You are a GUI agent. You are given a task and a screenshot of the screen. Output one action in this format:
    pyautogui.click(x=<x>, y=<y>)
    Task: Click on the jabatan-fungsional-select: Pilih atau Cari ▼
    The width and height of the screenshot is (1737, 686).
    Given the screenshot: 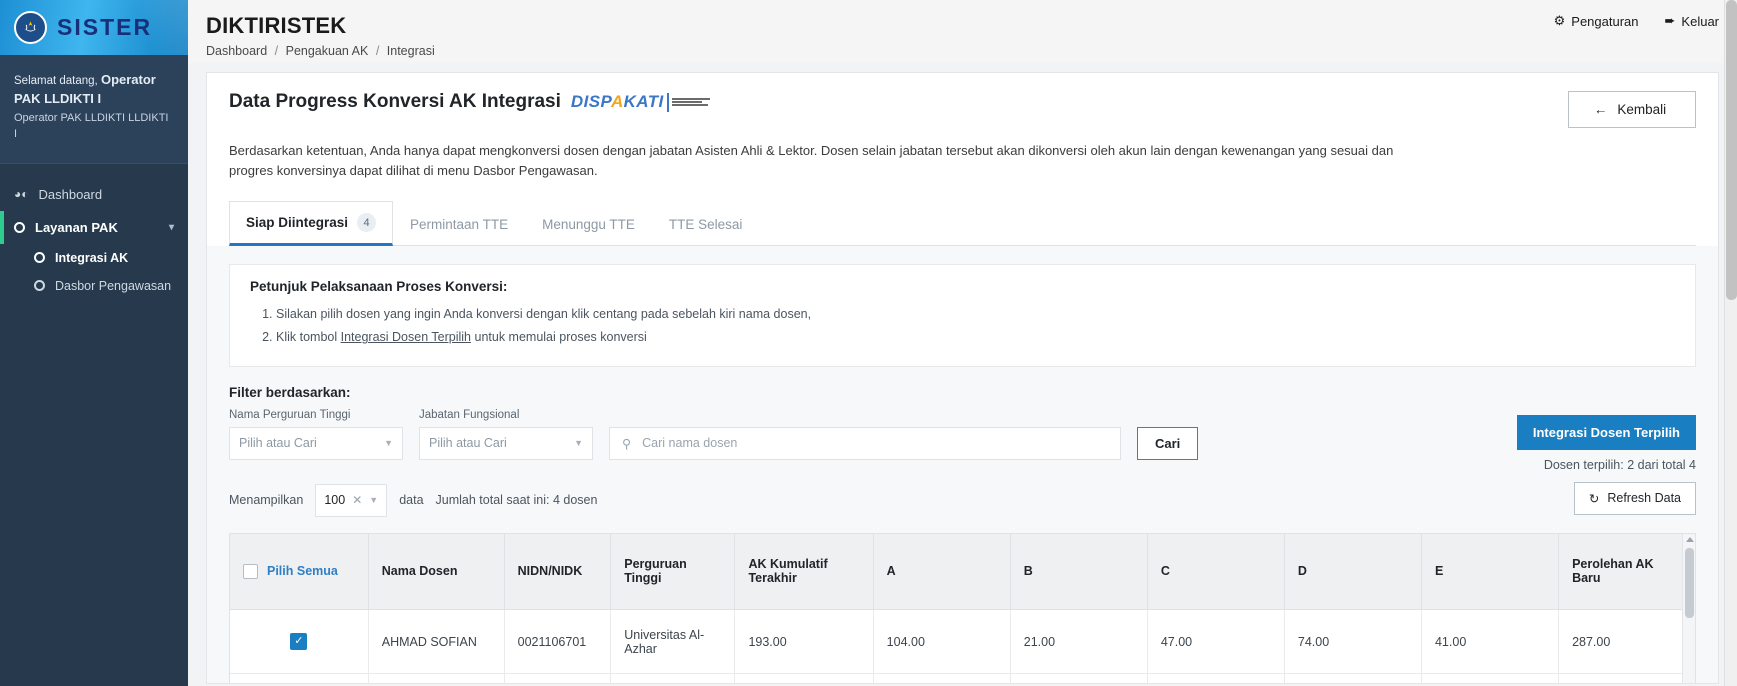 What is the action you would take?
    pyautogui.click(x=506, y=443)
    